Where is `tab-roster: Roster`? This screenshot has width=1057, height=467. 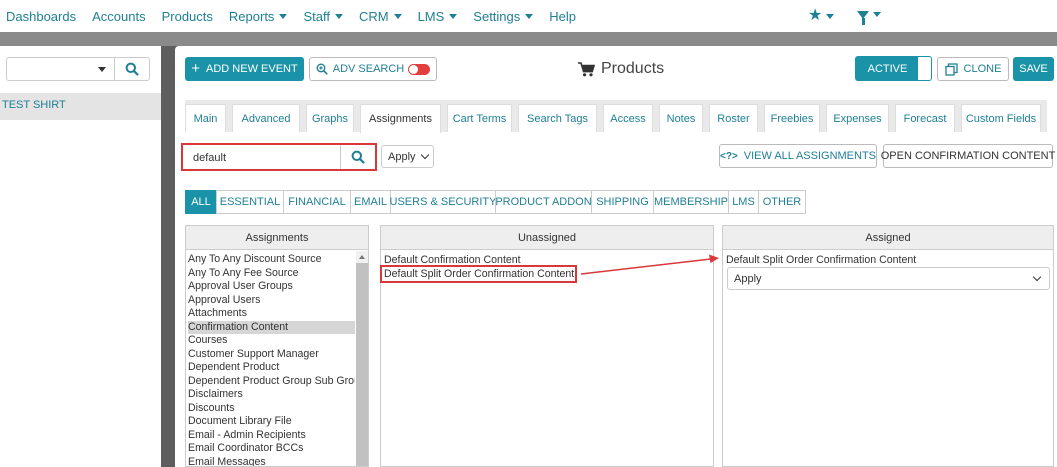 tab-roster: Roster is located at coordinates (733, 118).